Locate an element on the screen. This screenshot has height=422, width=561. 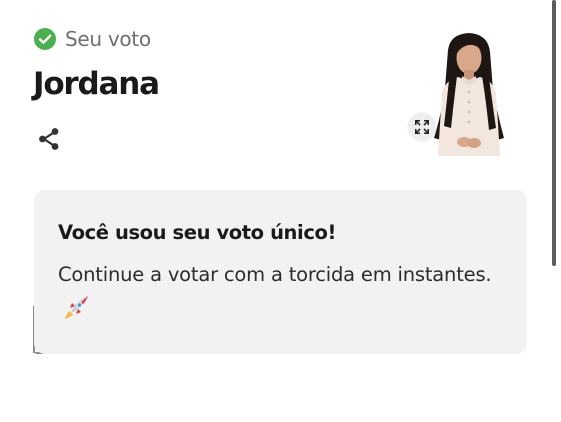
share-icon is located at coordinates (49, 139).